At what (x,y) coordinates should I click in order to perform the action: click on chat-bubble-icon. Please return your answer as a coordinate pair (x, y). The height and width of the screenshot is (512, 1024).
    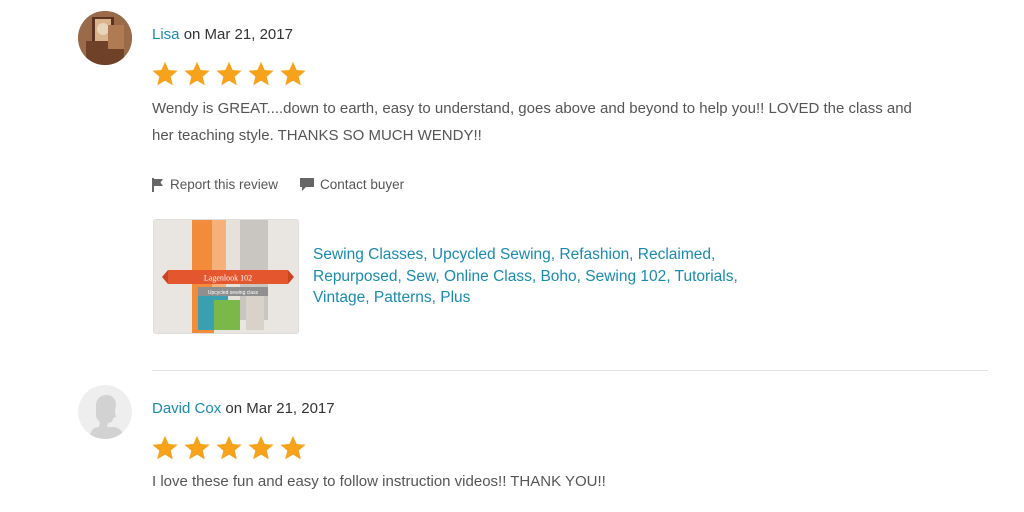
    Looking at the image, I should click on (307, 184).